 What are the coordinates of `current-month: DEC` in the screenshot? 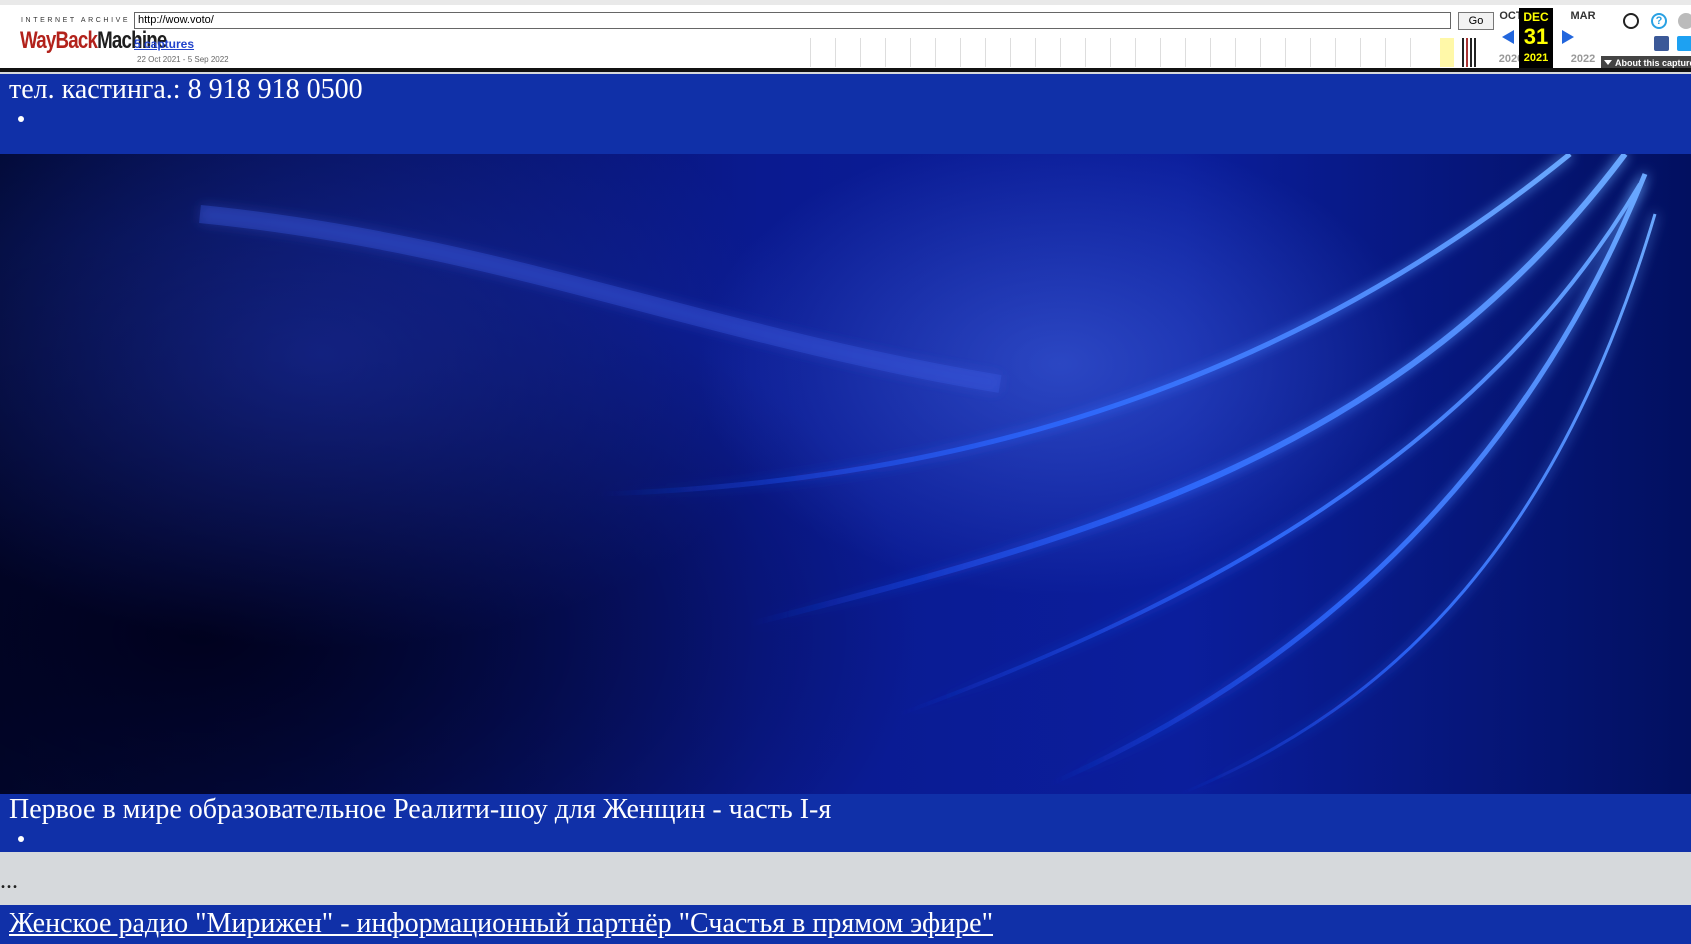 It's located at (1536, 17).